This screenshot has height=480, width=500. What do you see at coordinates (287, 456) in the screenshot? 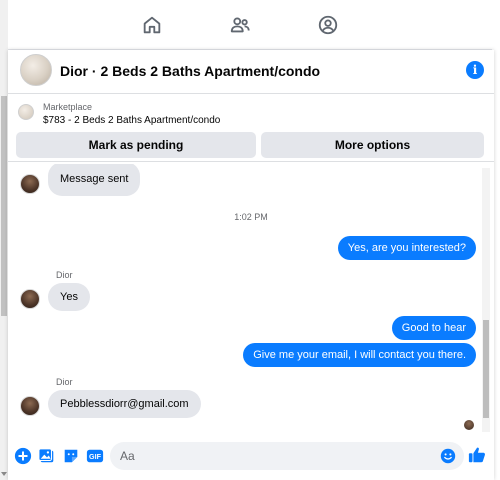
I see `message-input` at bounding box center [287, 456].